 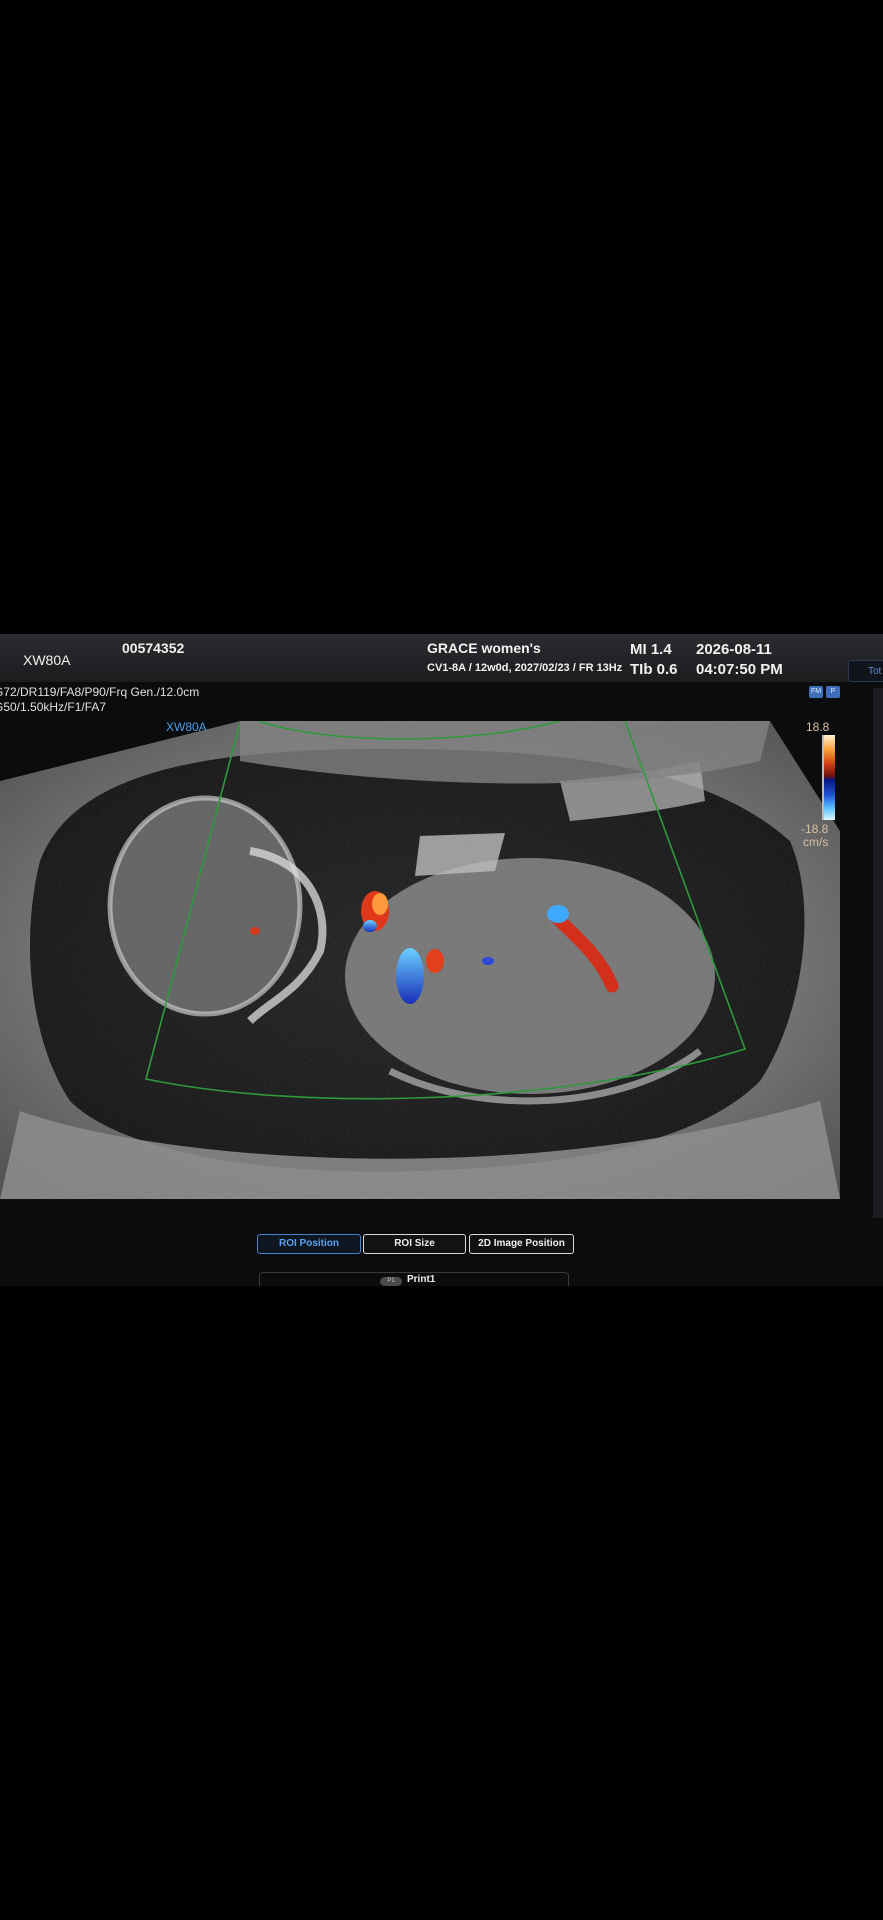 I want to click on 2d-image-position-button: 2D Image Position, so click(x=521, y=1244).